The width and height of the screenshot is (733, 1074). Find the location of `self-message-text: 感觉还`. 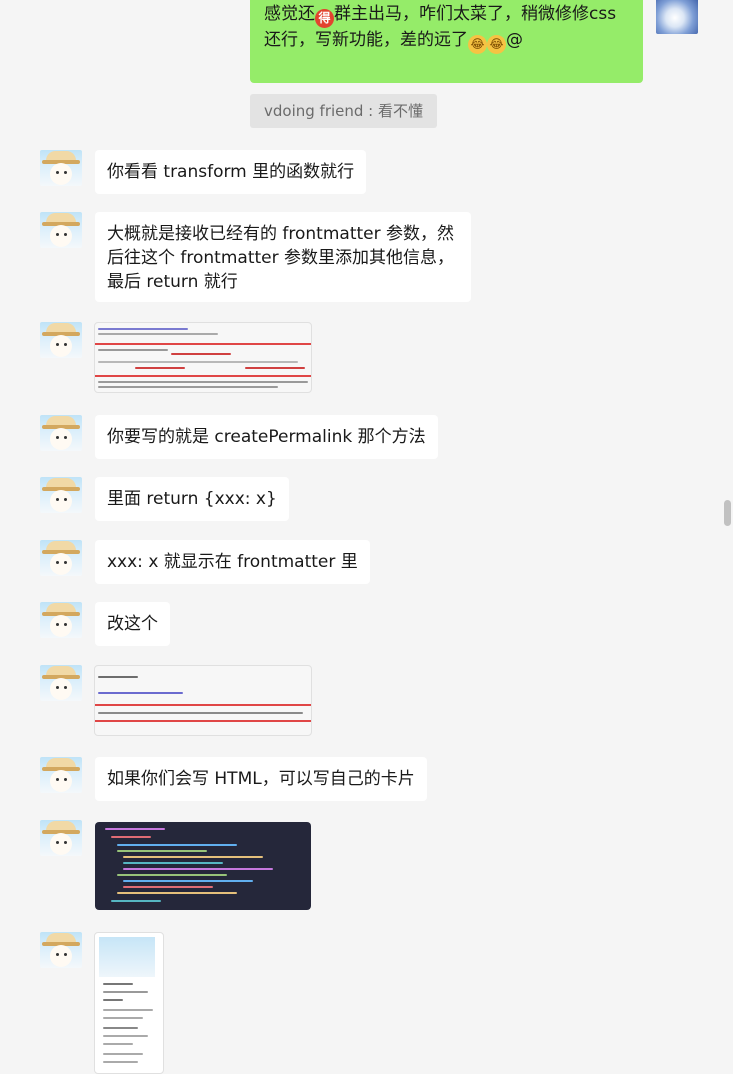

self-message-text: 感觉还 is located at coordinates (289, 14).